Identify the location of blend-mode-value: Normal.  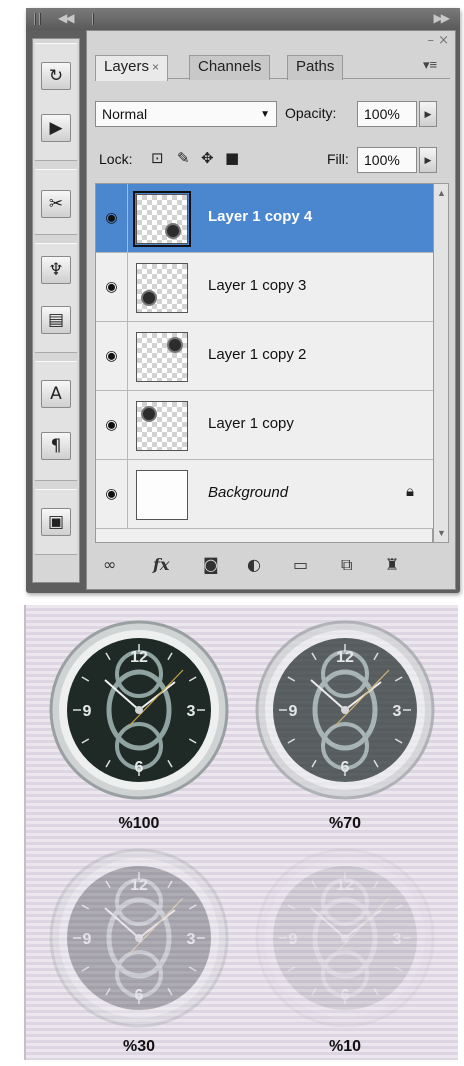
(125, 114).